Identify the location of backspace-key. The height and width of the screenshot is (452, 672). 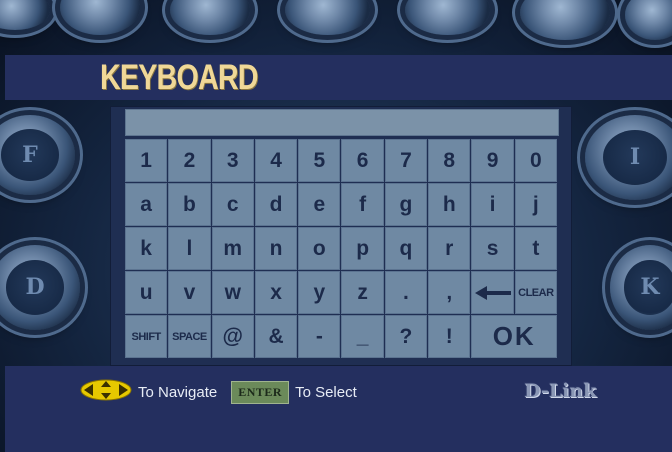
(492, 292).